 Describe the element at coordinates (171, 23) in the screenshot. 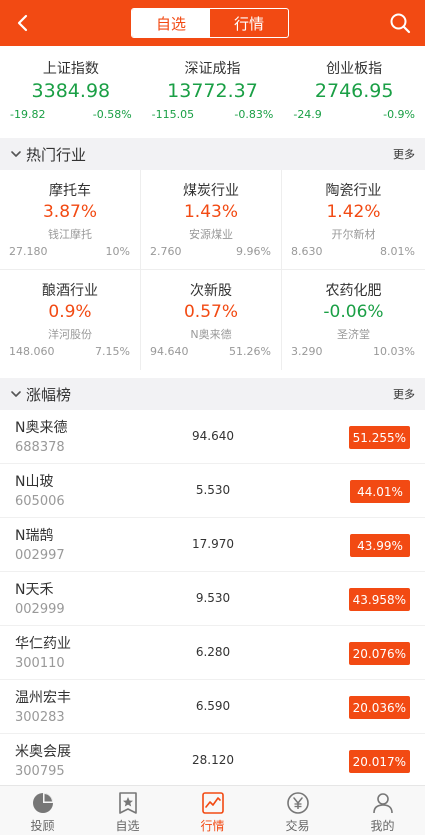

I see `tab-watchlist: 自选` at that location.